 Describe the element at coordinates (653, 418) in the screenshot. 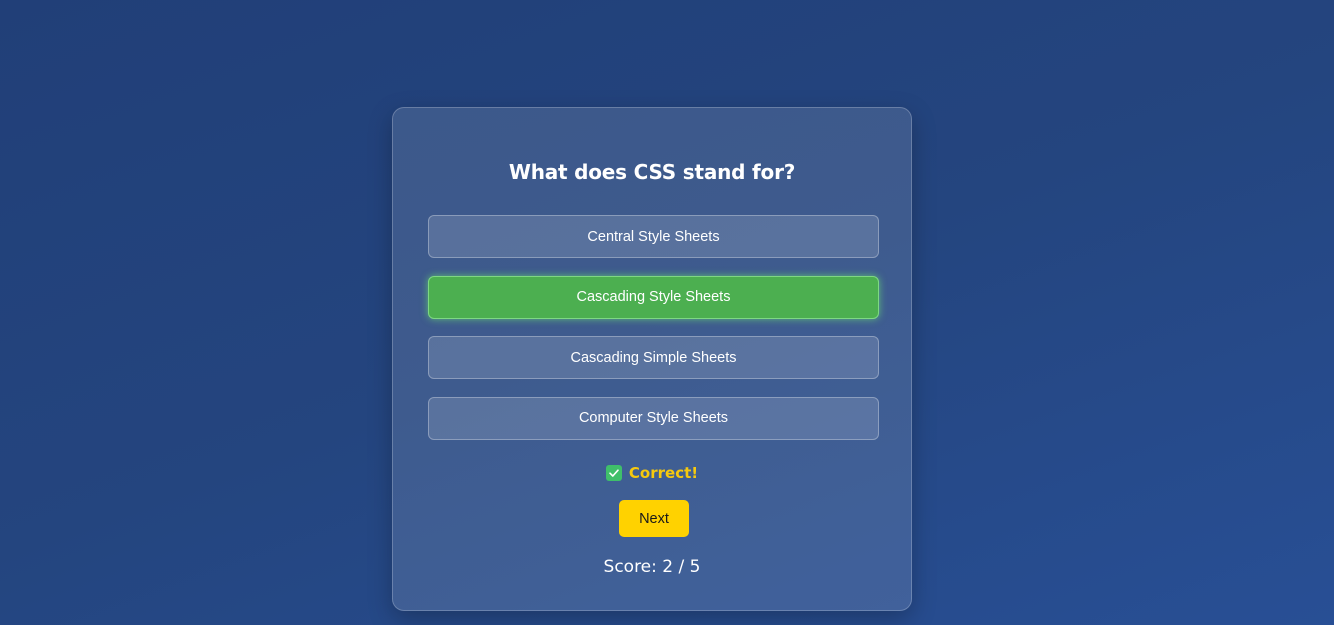

I see `option-computer-style-sheets: Computer Style Sheets` at that location.